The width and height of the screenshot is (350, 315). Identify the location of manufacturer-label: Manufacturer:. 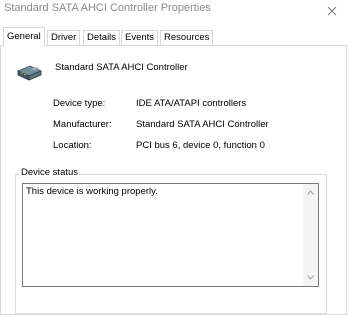
(82, 124).